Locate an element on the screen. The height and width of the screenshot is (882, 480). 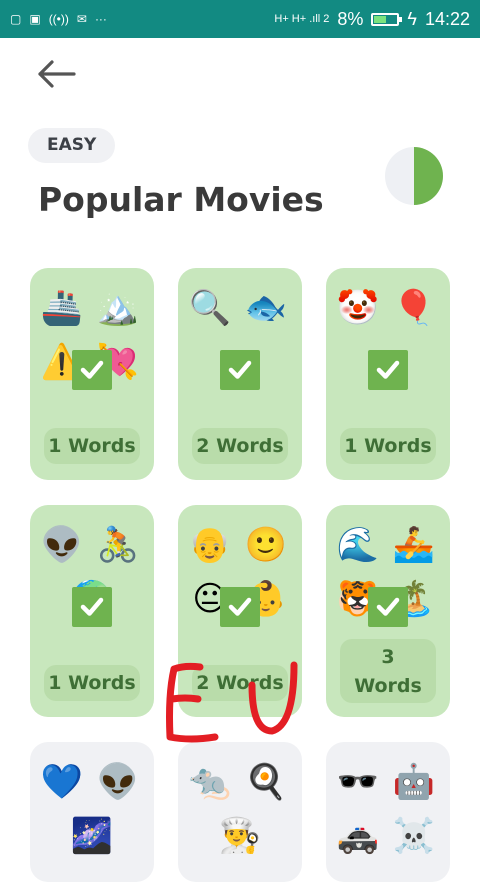
puzzle-card: 💙 👽 🌌 is located at coordinates (92, 812).